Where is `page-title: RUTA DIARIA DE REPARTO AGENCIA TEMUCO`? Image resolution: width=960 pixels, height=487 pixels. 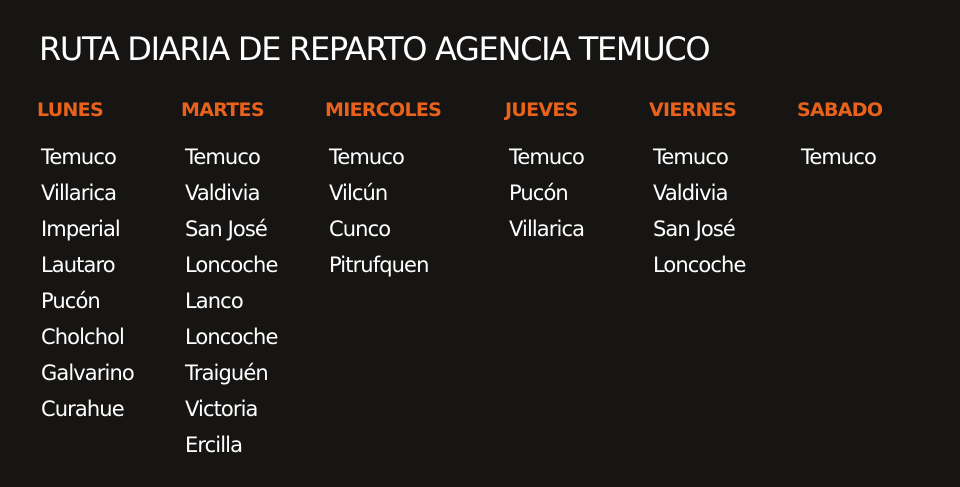
page-title: RUTA DIARIA DE REPARTO AGENCIA TEMUCO is located at coordinates (375, 49).